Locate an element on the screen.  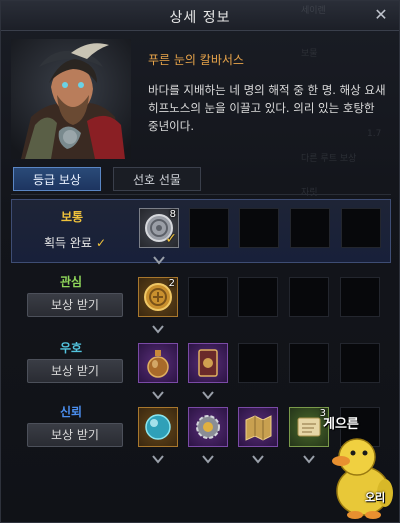
reward-slot-crystal-orb is located at coordinates (158, 427).